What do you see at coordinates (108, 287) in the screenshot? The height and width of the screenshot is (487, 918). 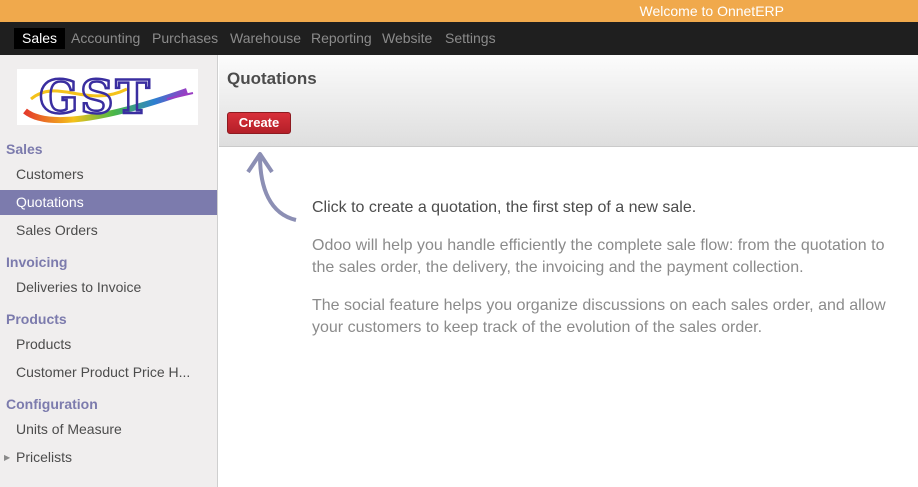 I see `sidebar-item-deliveries-to-invoice: Deliveries to Invoice` at bounding box center [108, 287].